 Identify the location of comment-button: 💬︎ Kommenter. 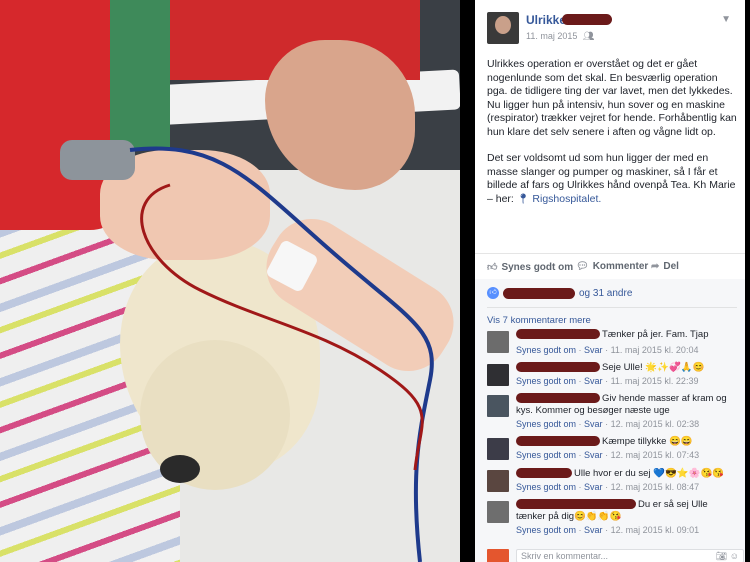
(612, 266).